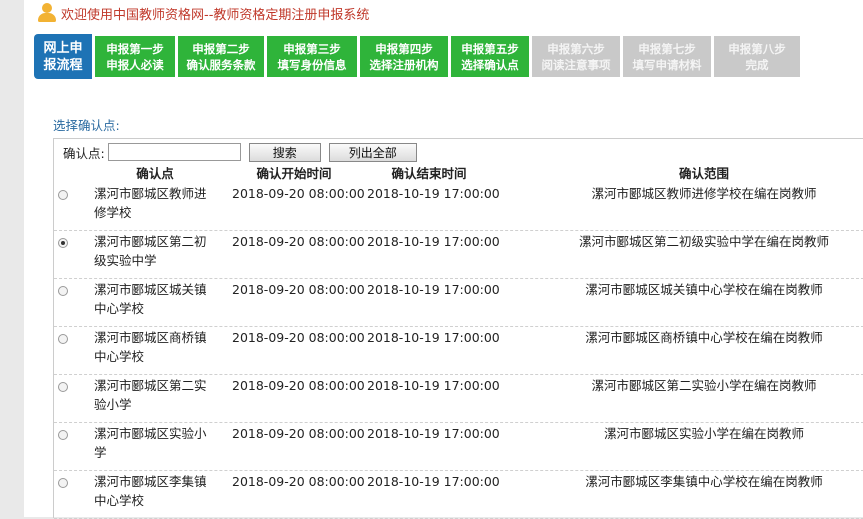 The image size is (863, 519). What do you see at coordinates (150, 203) in the screenshot?
I see `cell-name: 漯河市郾城区教师进修学校` at bounding box center [150, 203].